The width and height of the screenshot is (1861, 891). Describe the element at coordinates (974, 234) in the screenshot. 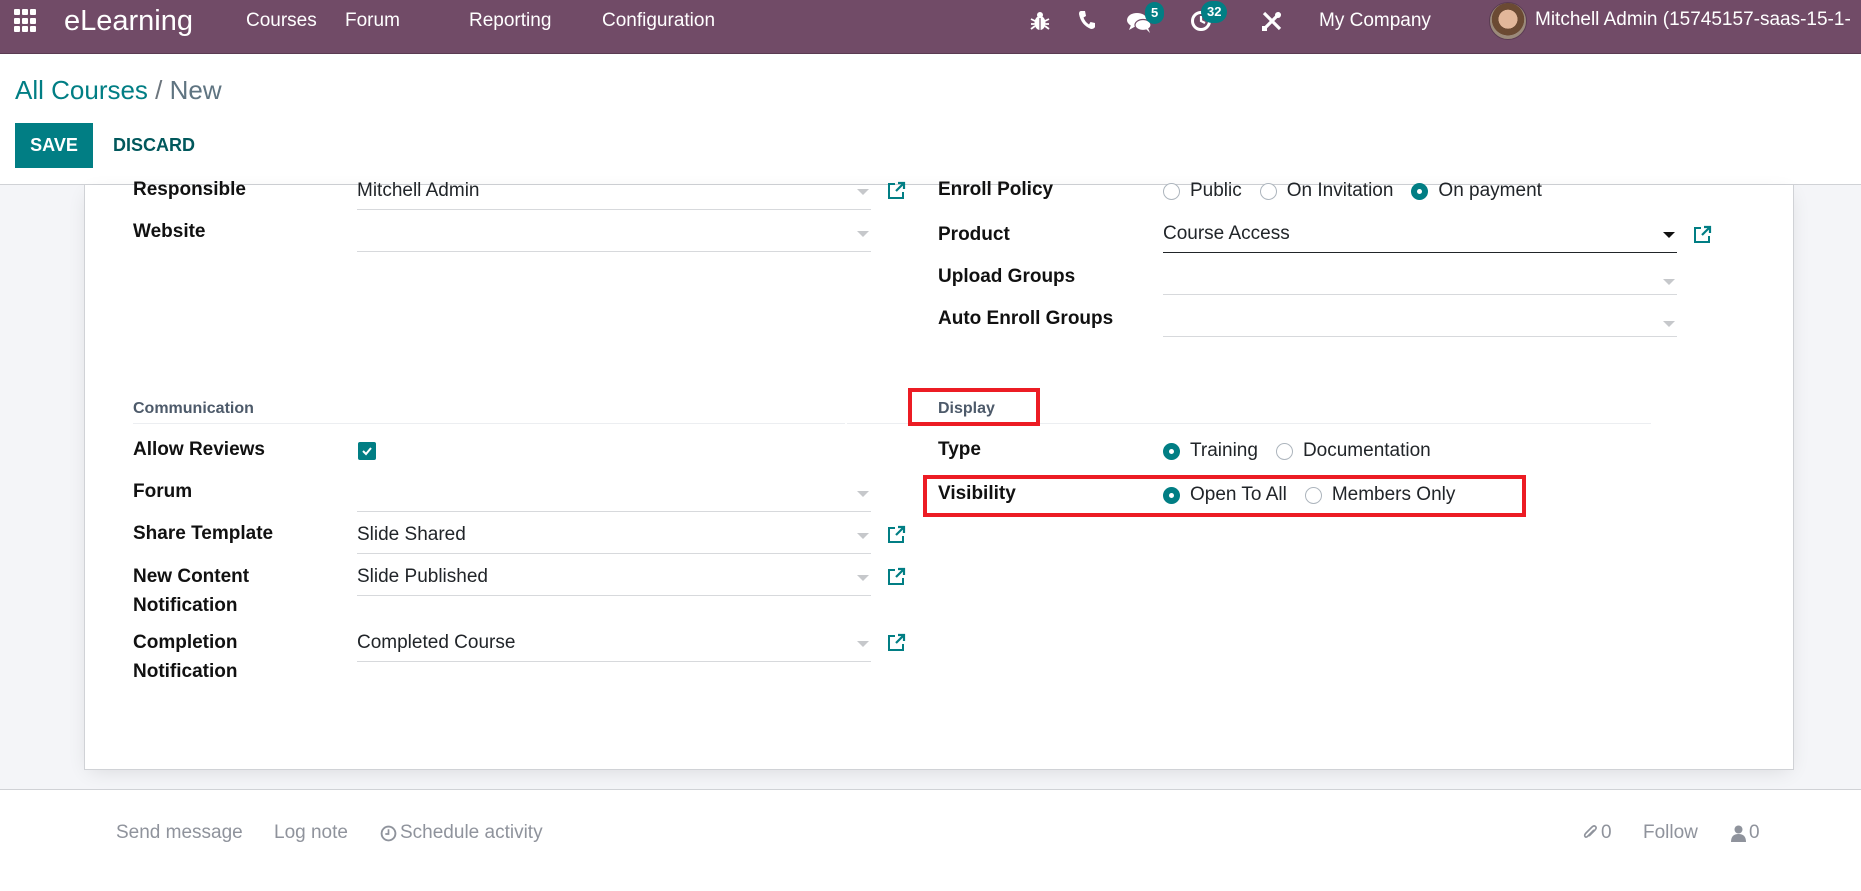

I see `label-product: Product` at that location.